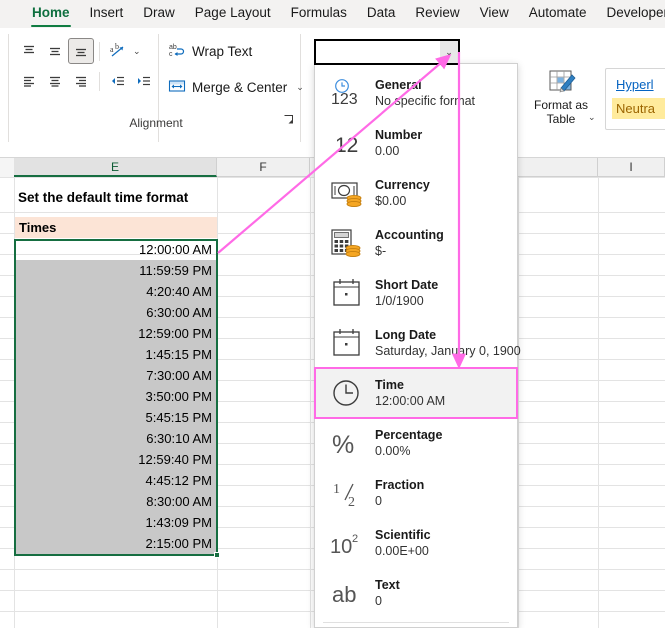  Describe the element at coordinates (494, 14) in the screenshot. I see `ribbon-tab-view: View` at that location.